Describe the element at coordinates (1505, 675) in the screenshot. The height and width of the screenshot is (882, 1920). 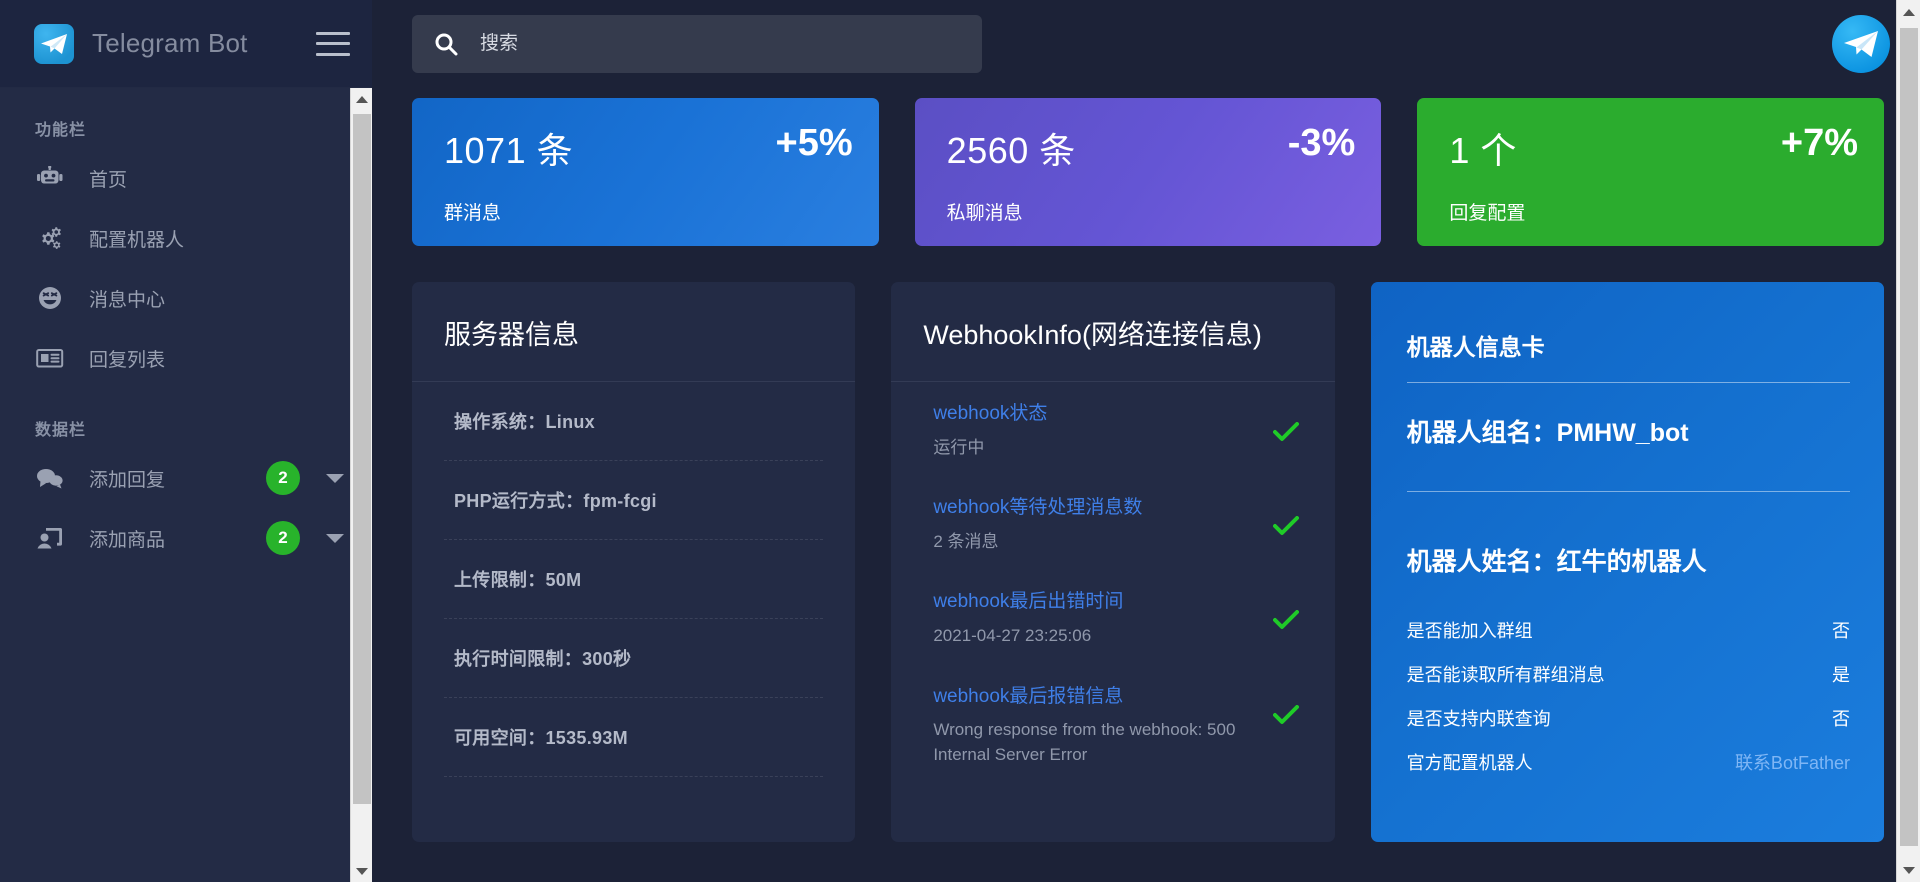
I see `bot-info-key: 是否能读取所有群组消息` at that location.